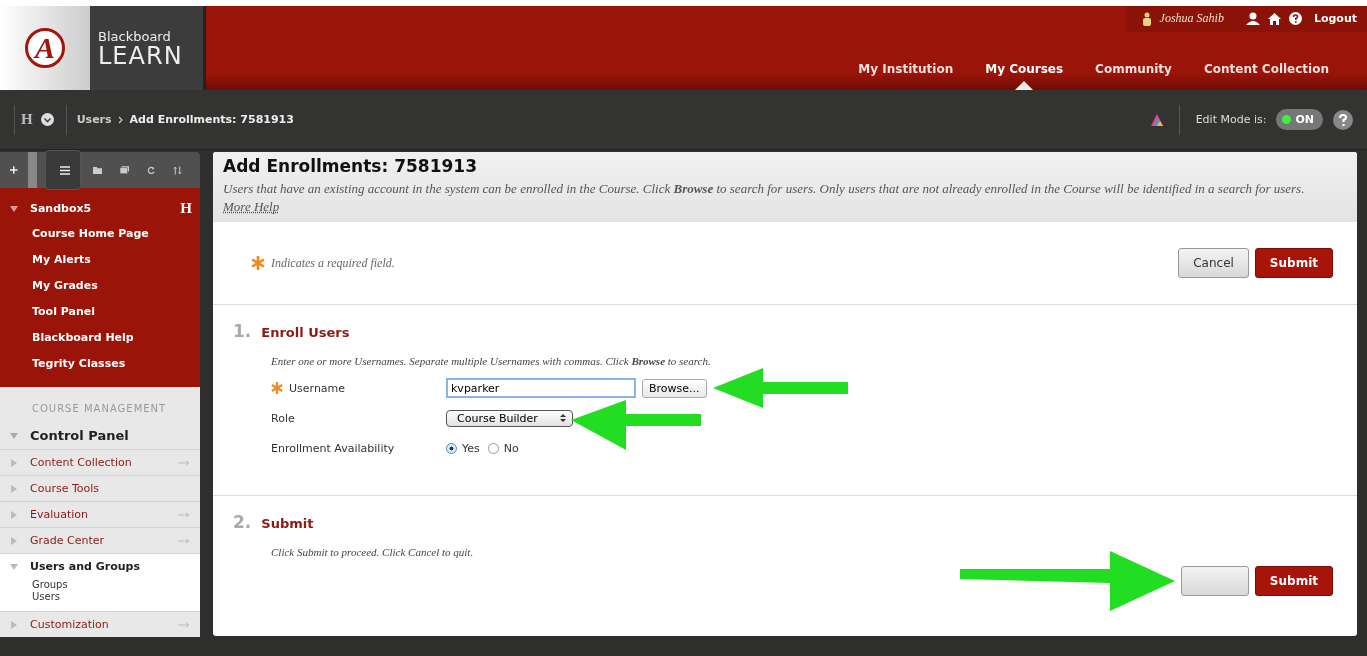 The image size is (1367, 656). I want to click on home-icon, so click(1274, 18).